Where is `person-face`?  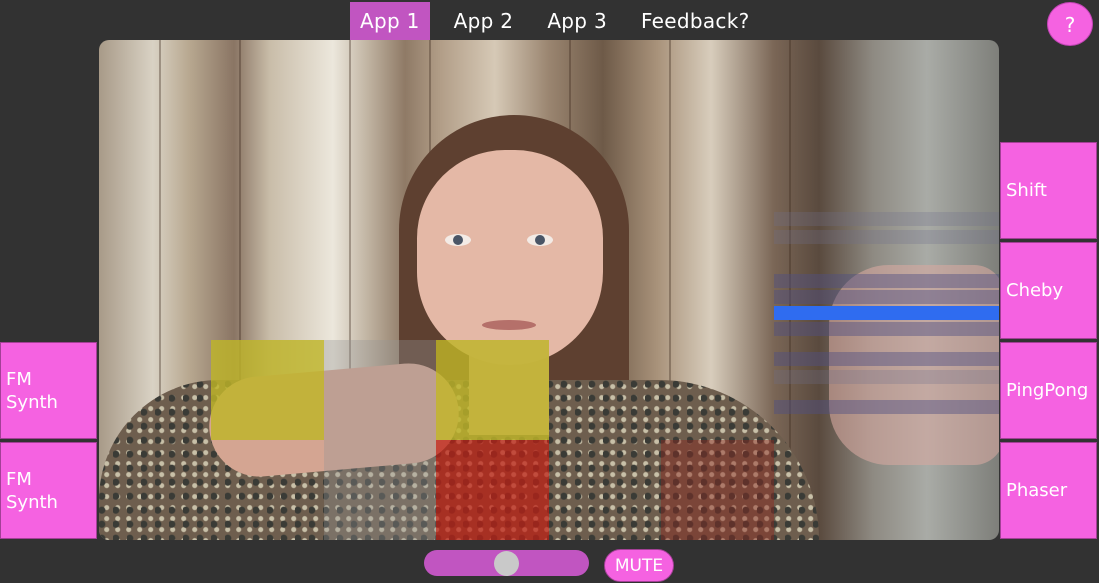
person-face is located at coordinates (510, 257).